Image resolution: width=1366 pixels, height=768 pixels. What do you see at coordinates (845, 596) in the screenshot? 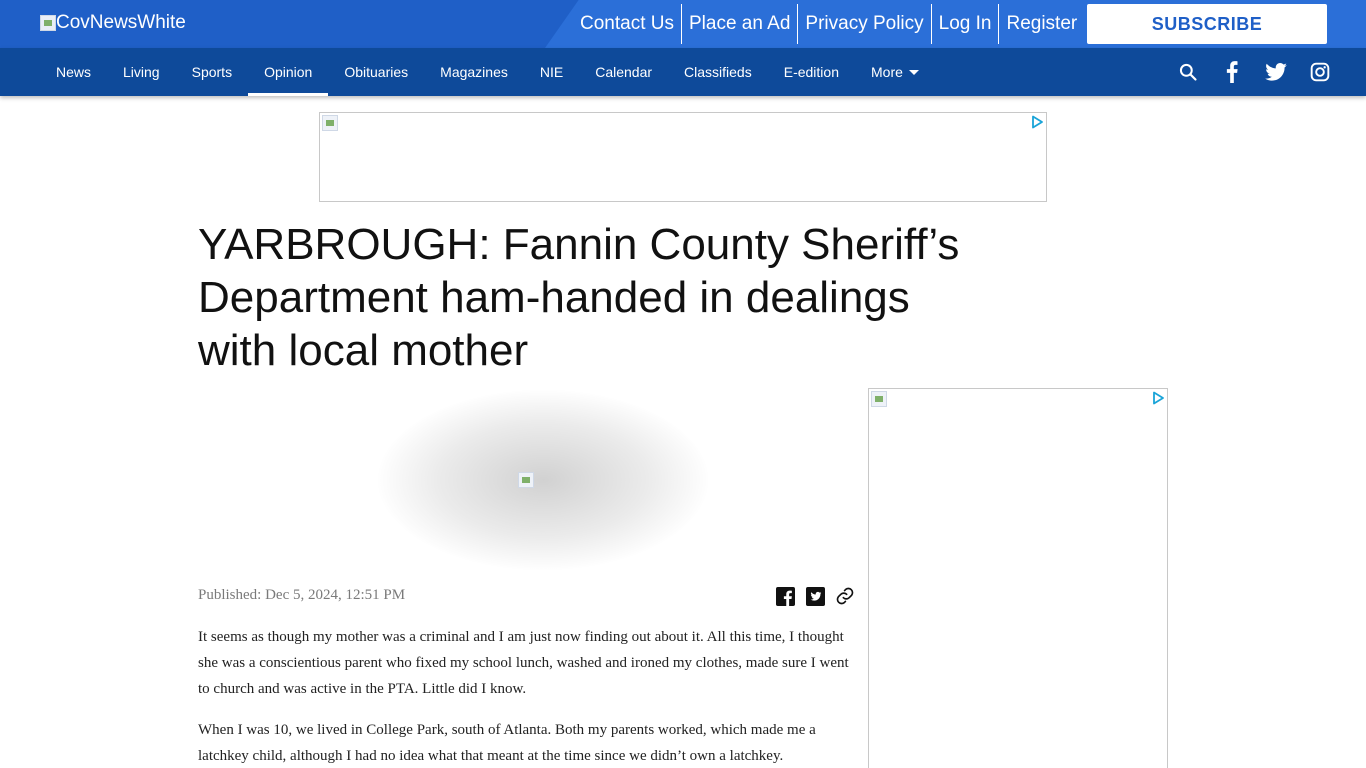
I see `copy-link-icon` at bounding box center [845, 596].